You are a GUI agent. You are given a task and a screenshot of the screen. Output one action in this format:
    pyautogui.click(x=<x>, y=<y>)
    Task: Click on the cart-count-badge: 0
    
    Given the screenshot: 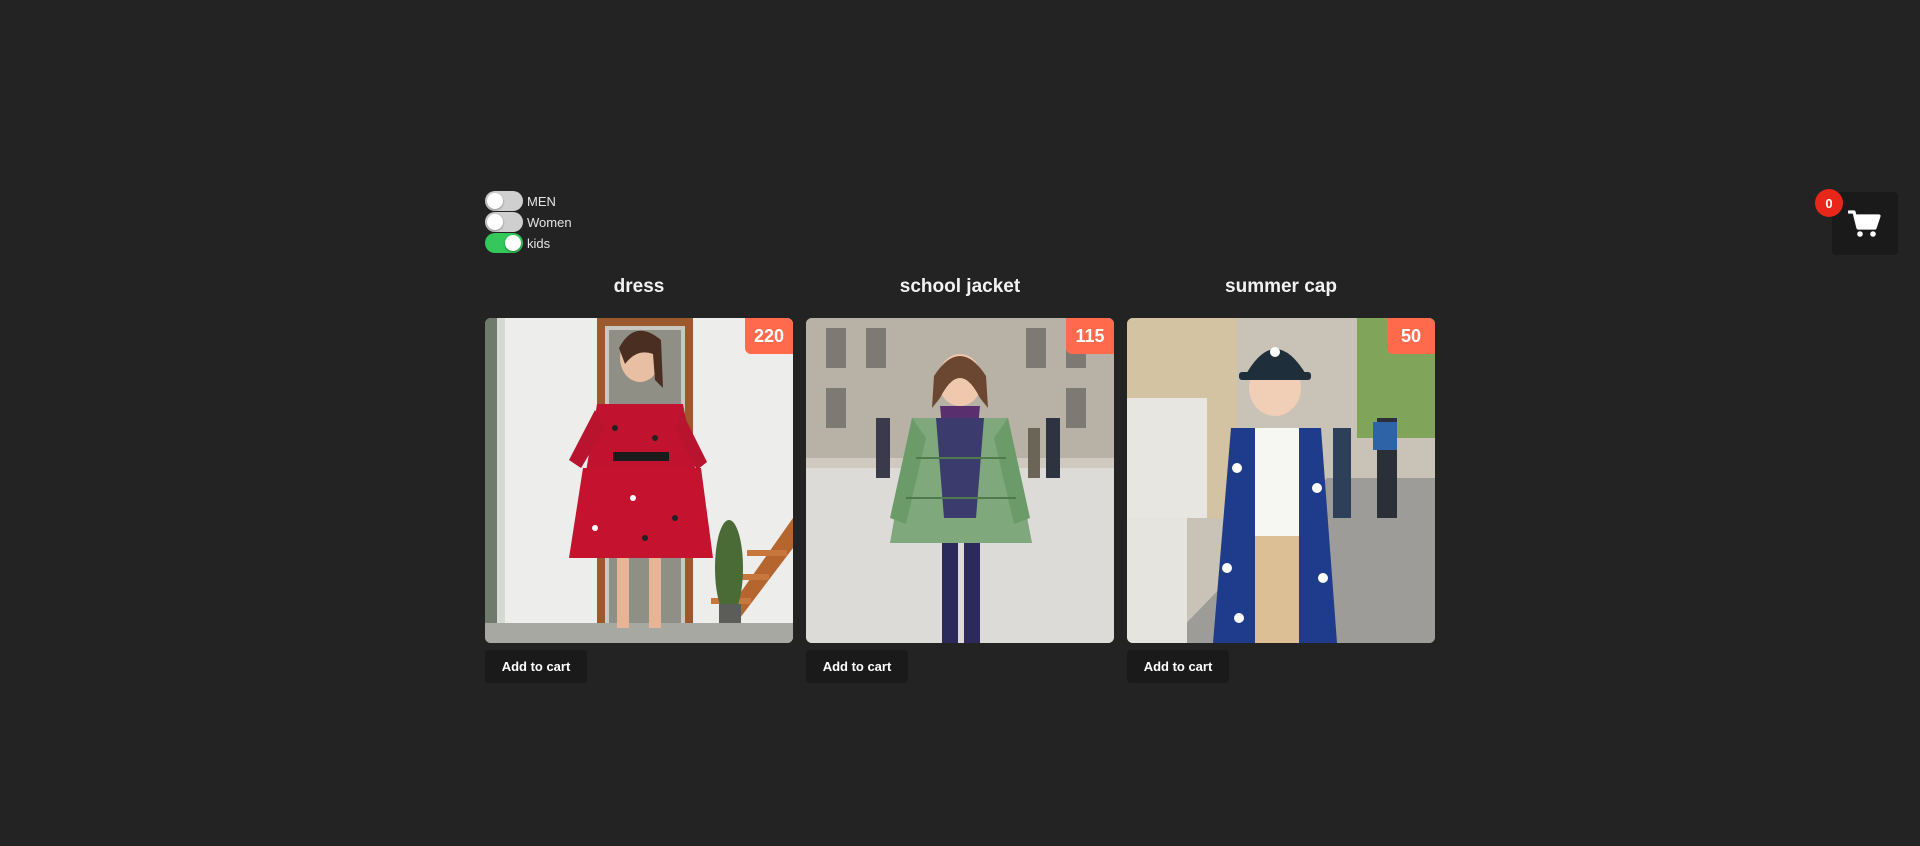 What is the action you would take?
    pyautogui.click(x=1829, y=203)
    